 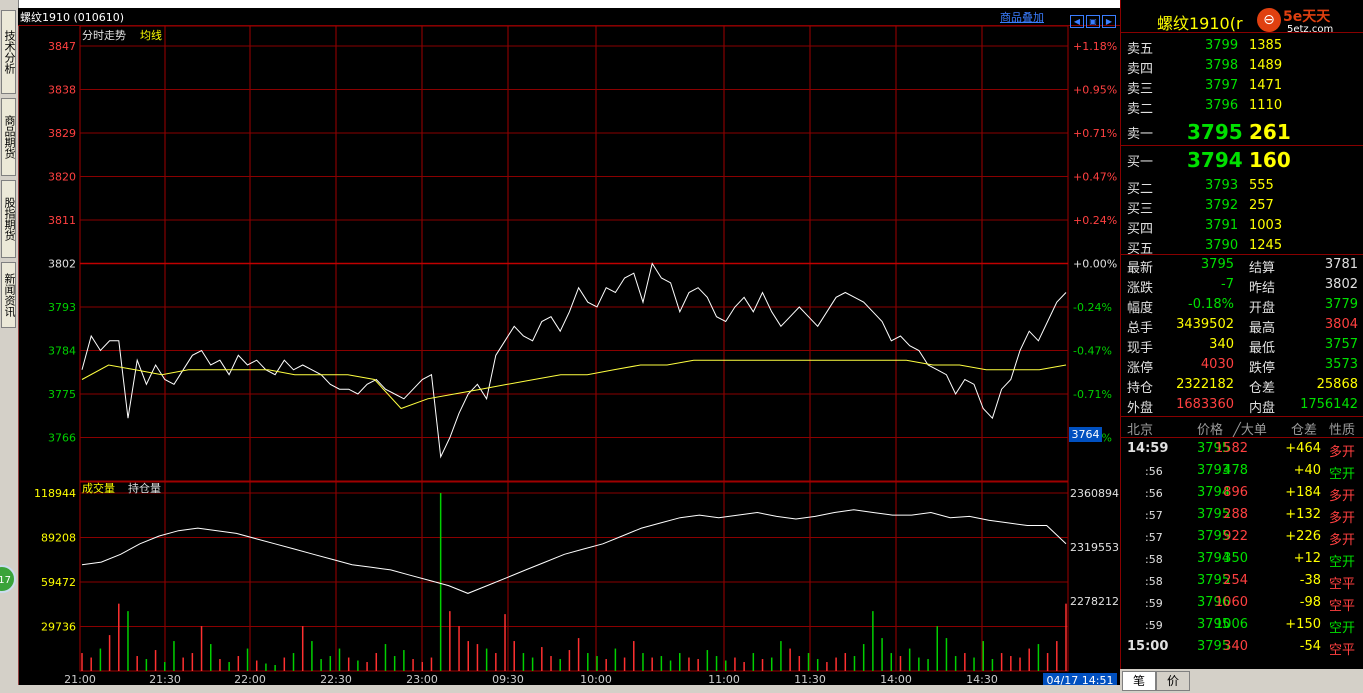 I want to click on tick-volume: 254, so click(x=1235, y=580).